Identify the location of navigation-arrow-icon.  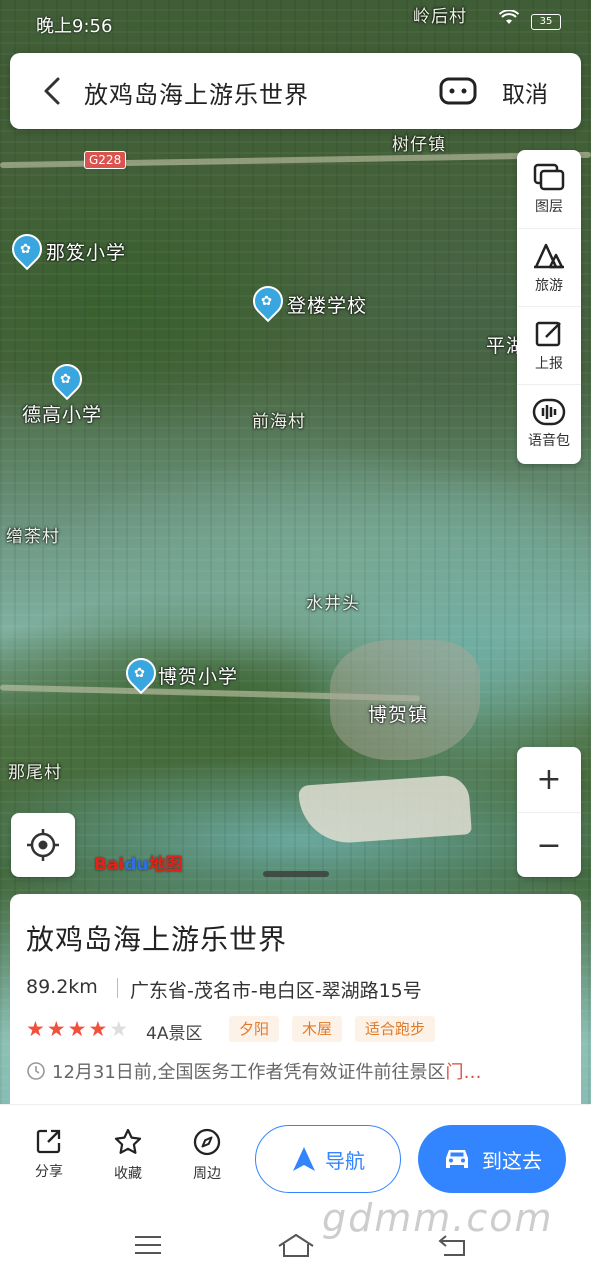
(304, 1159).